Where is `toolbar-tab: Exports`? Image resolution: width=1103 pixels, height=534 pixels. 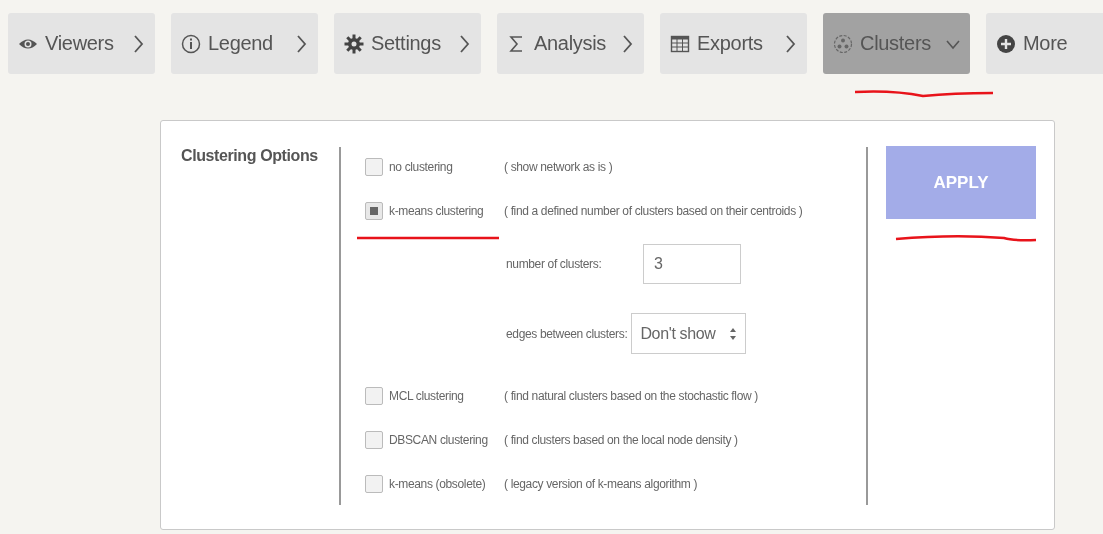 toolbar-tab: Exports is located at coordinates (733, 43).